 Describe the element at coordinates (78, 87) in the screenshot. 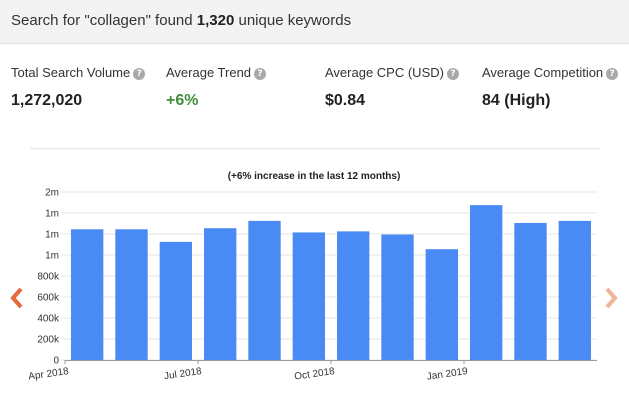

I see `stat-total-search-volume: Total Search Volume? 1,272,020` at that location.